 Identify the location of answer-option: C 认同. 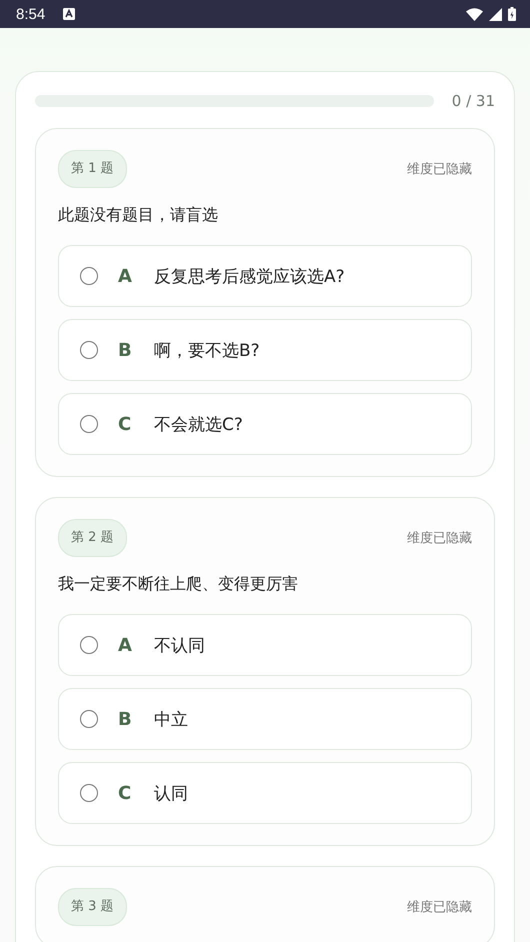
(265, 793).